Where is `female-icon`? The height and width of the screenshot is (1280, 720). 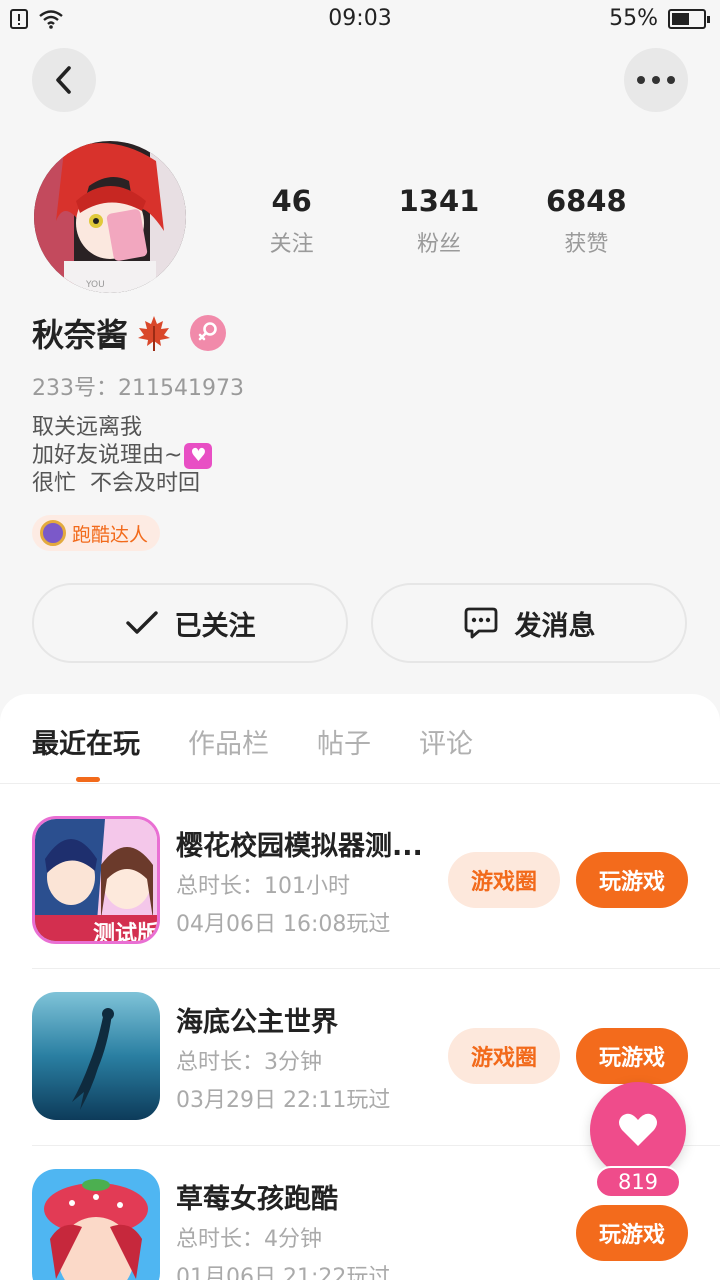 female-icon is located at coordinates (207, 331).